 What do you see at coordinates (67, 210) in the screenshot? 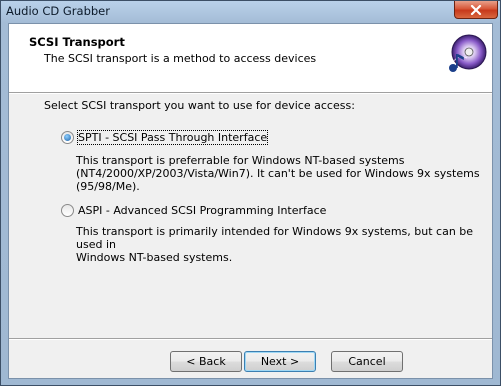
I see `radio-button-unchecked` at bounding box center [67, 210].